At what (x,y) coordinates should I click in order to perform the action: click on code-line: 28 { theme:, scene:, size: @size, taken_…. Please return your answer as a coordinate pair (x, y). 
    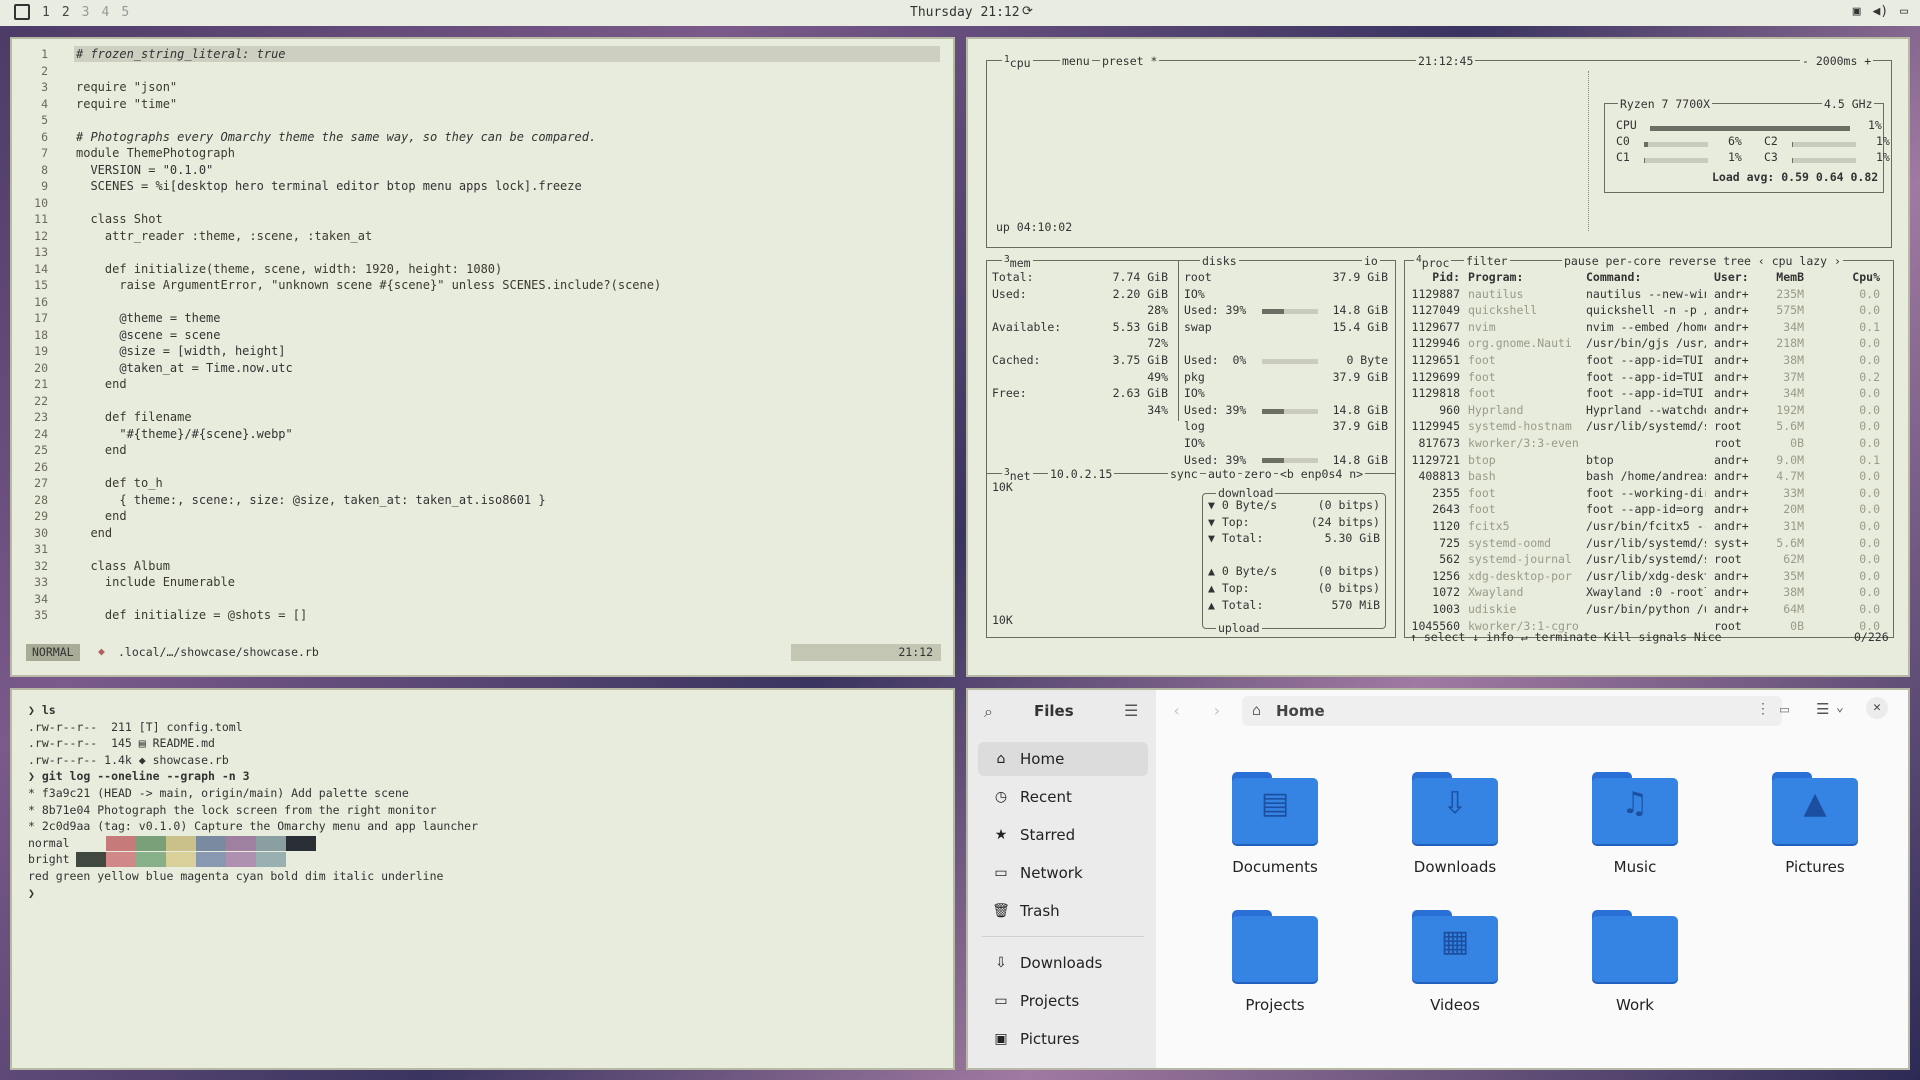
    Looking at the image, I should click on (482, 500).